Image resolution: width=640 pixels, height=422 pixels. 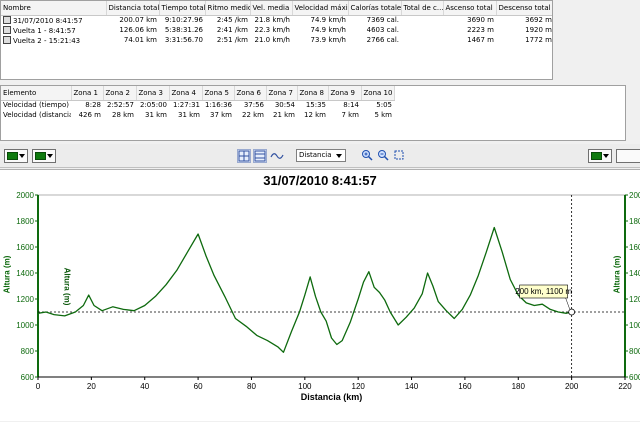 I want to click on table-cell: 9:10:27.96, so click(x=182, y=20).